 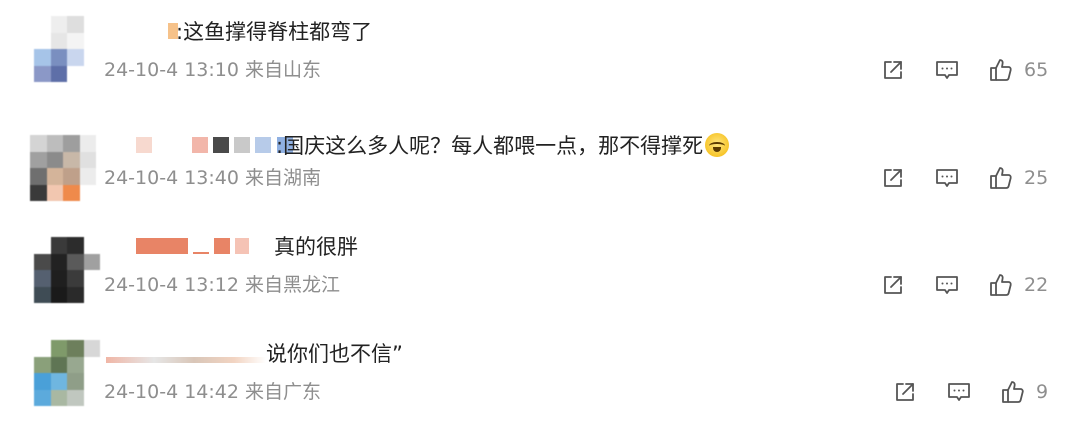 I want to click on like-count: 22, so click(x=1036, y=285).